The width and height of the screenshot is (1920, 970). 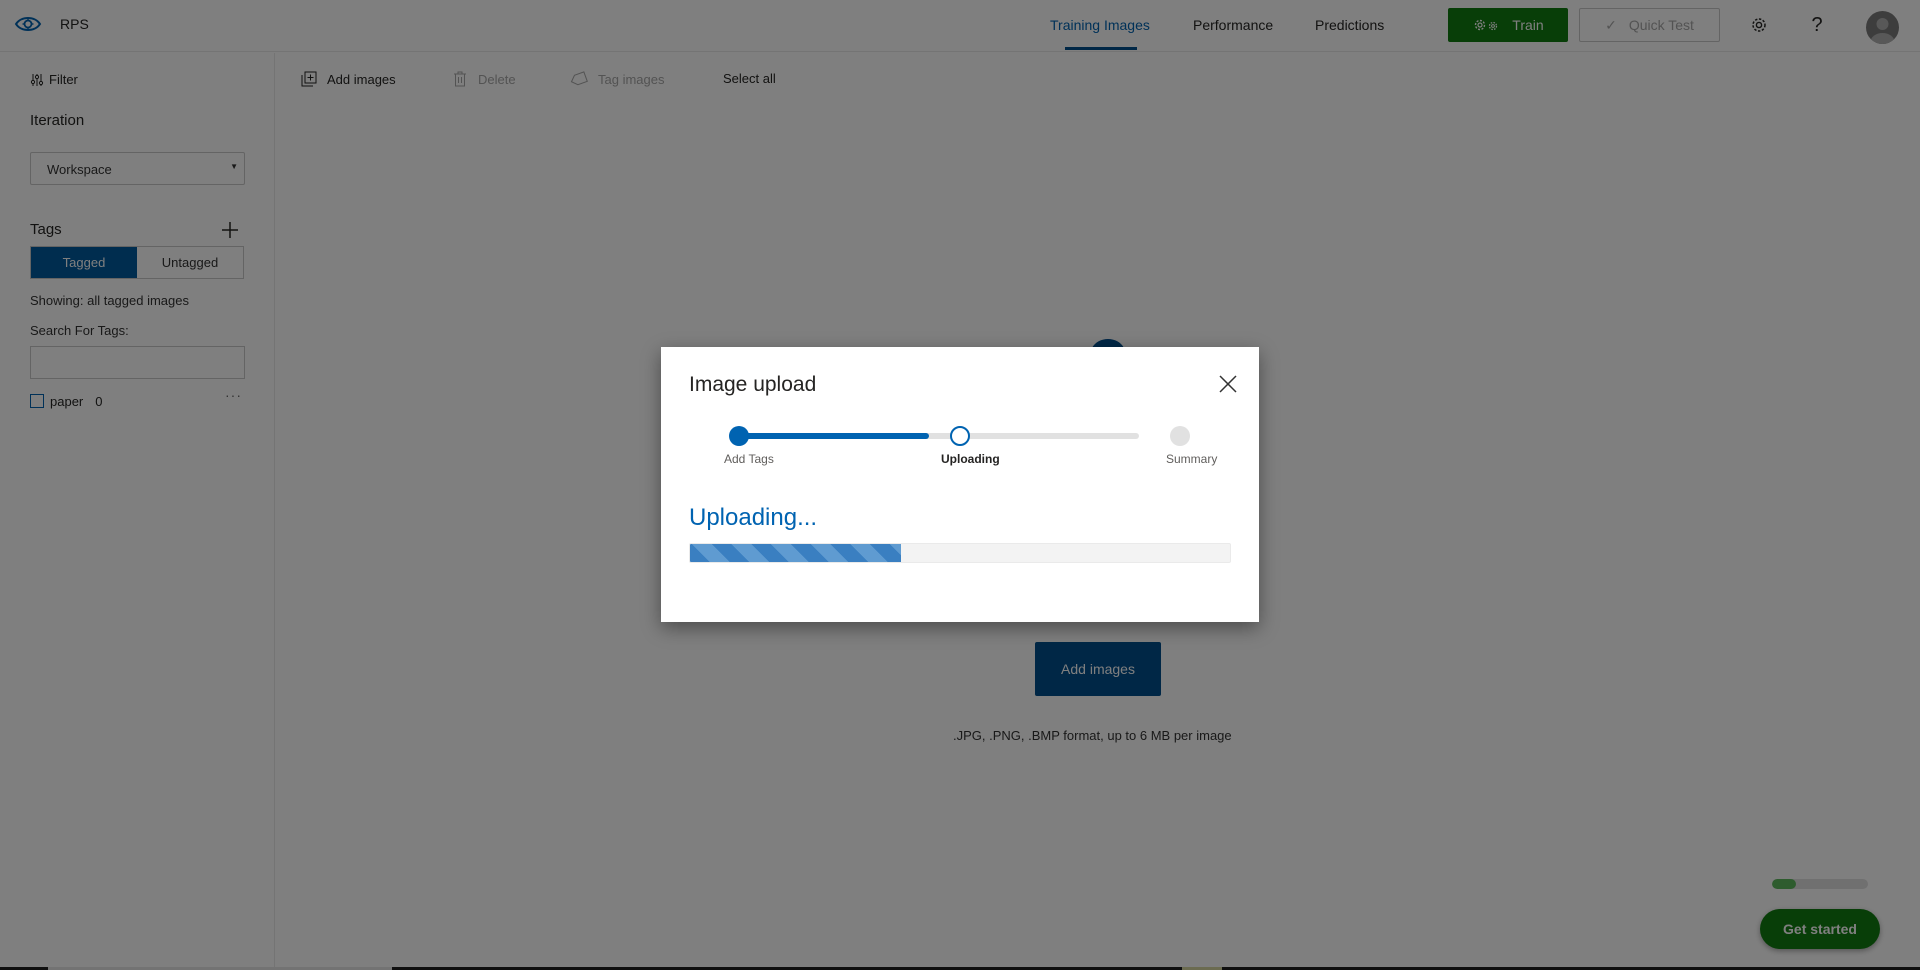 What do you see at coordinates (795, 553) in the screenshot?
I see `upload-progress-fill` at bounding box center [795, 553].